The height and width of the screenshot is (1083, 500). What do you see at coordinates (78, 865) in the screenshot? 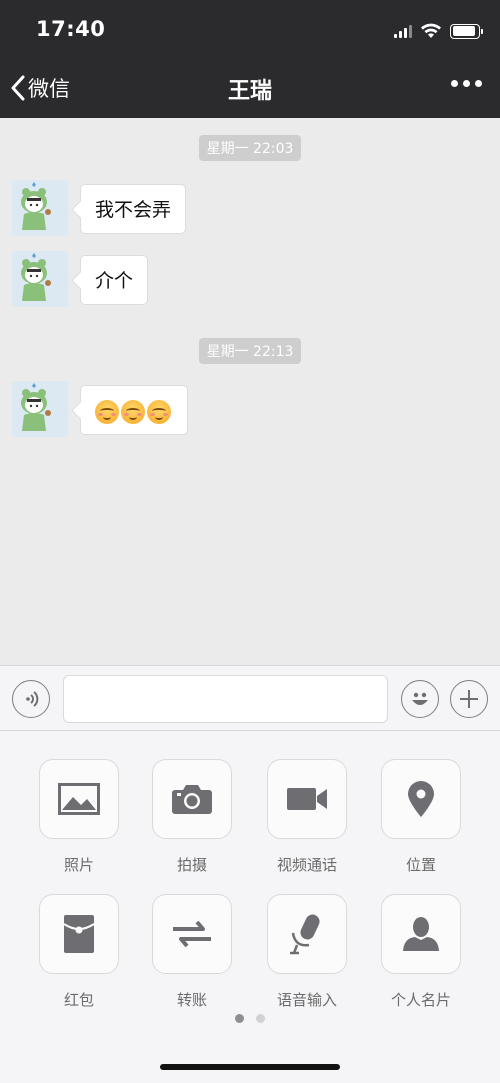
I see `panel-item-label: 照片` at bounding box center [78, 865].